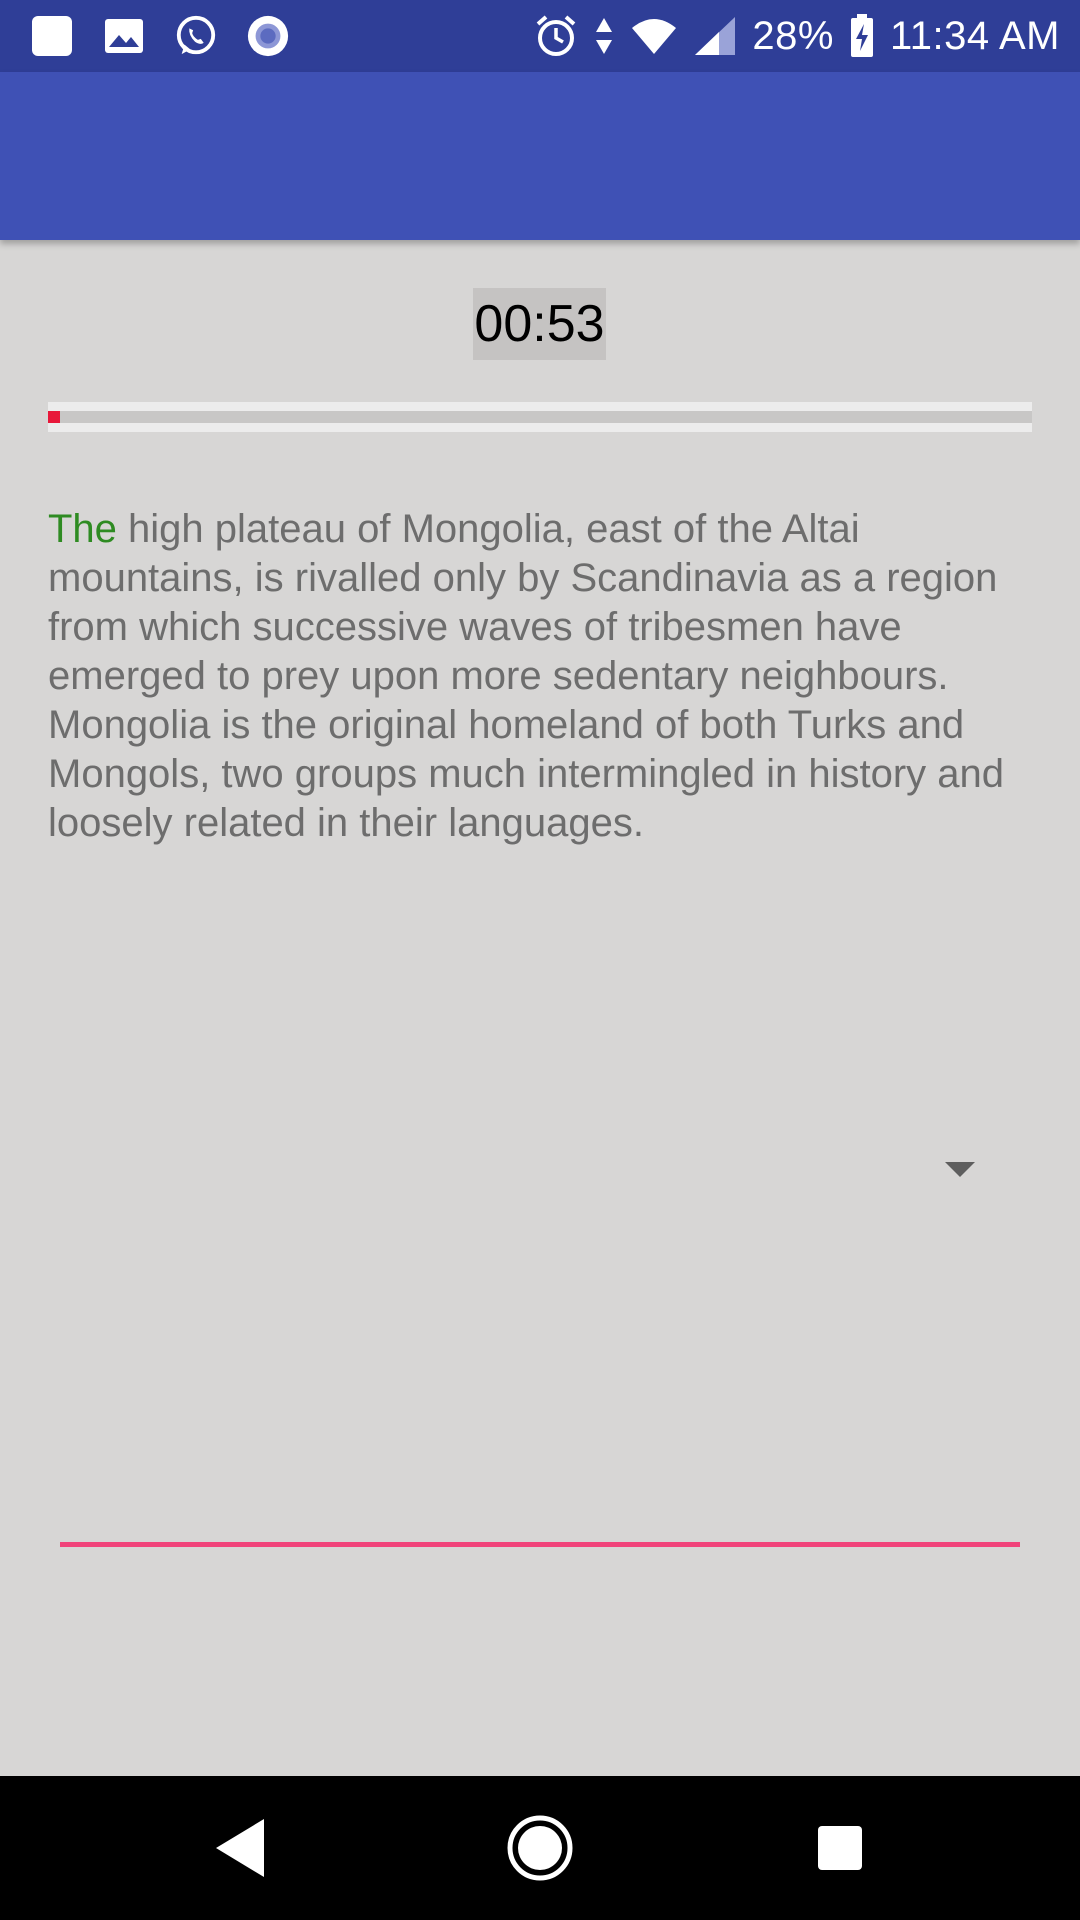  What do you see at coordinates (539, 324) in the screenshot?
I see `timer-display: 00:53` at bounding box center [539, 324].